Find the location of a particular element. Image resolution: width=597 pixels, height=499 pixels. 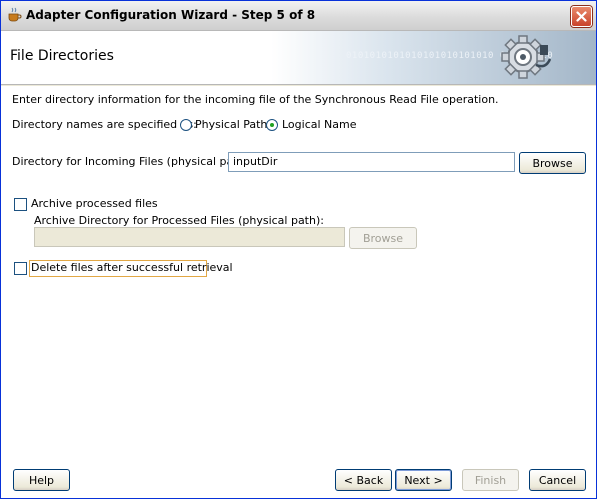

next-button: Next > is located at coordinates (423, 480).